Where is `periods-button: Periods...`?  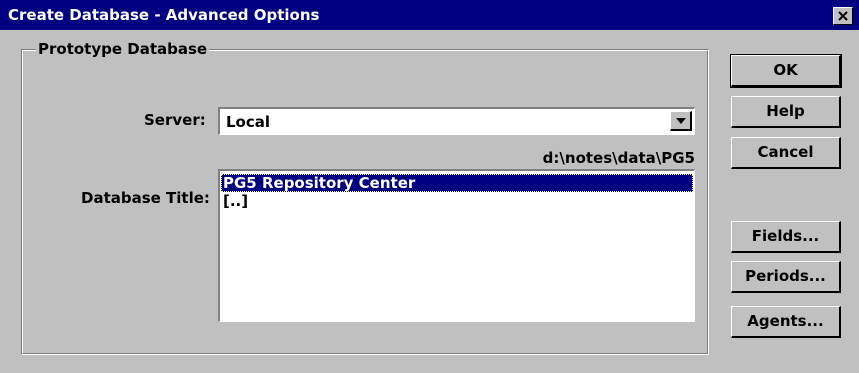 periods-button: Periods... is located at coordinates (786, 277).